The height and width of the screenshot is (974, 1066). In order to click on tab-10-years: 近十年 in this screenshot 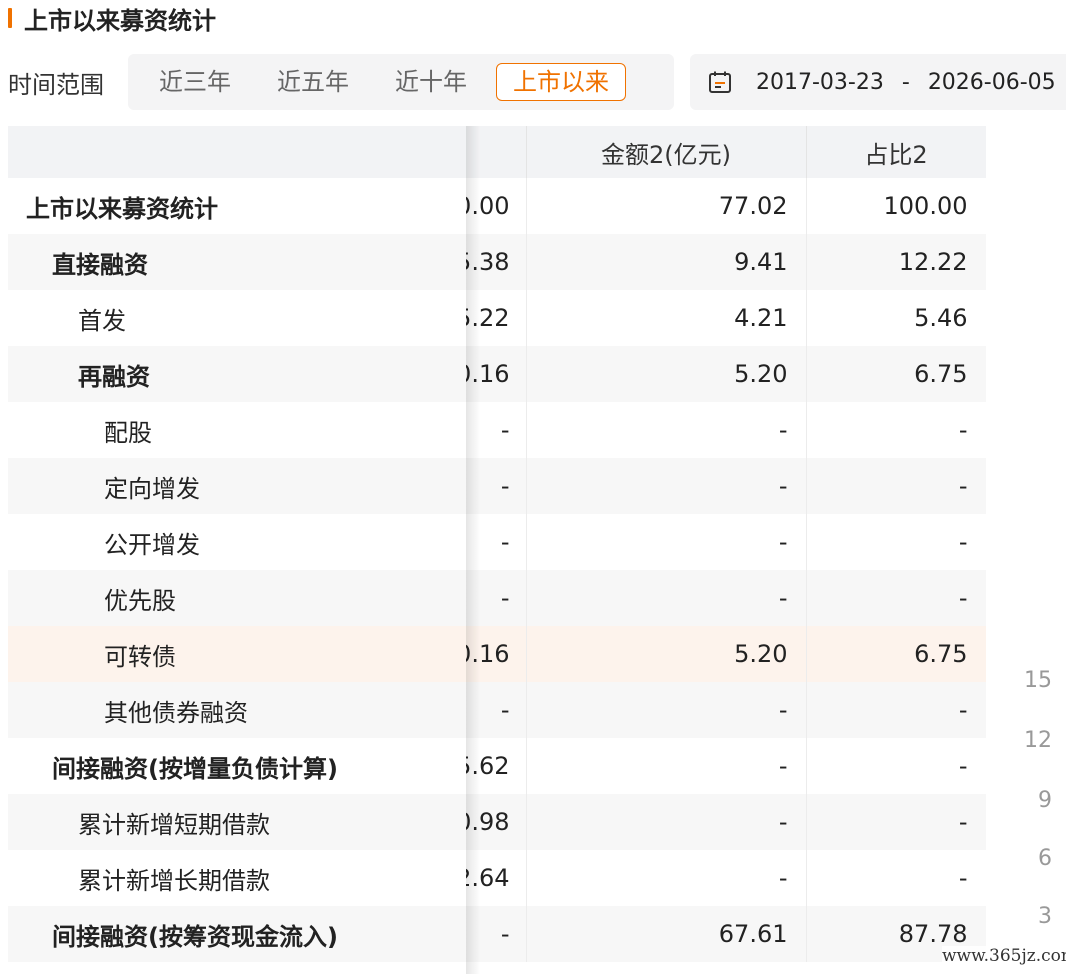, I will do `click(431, 82)`.